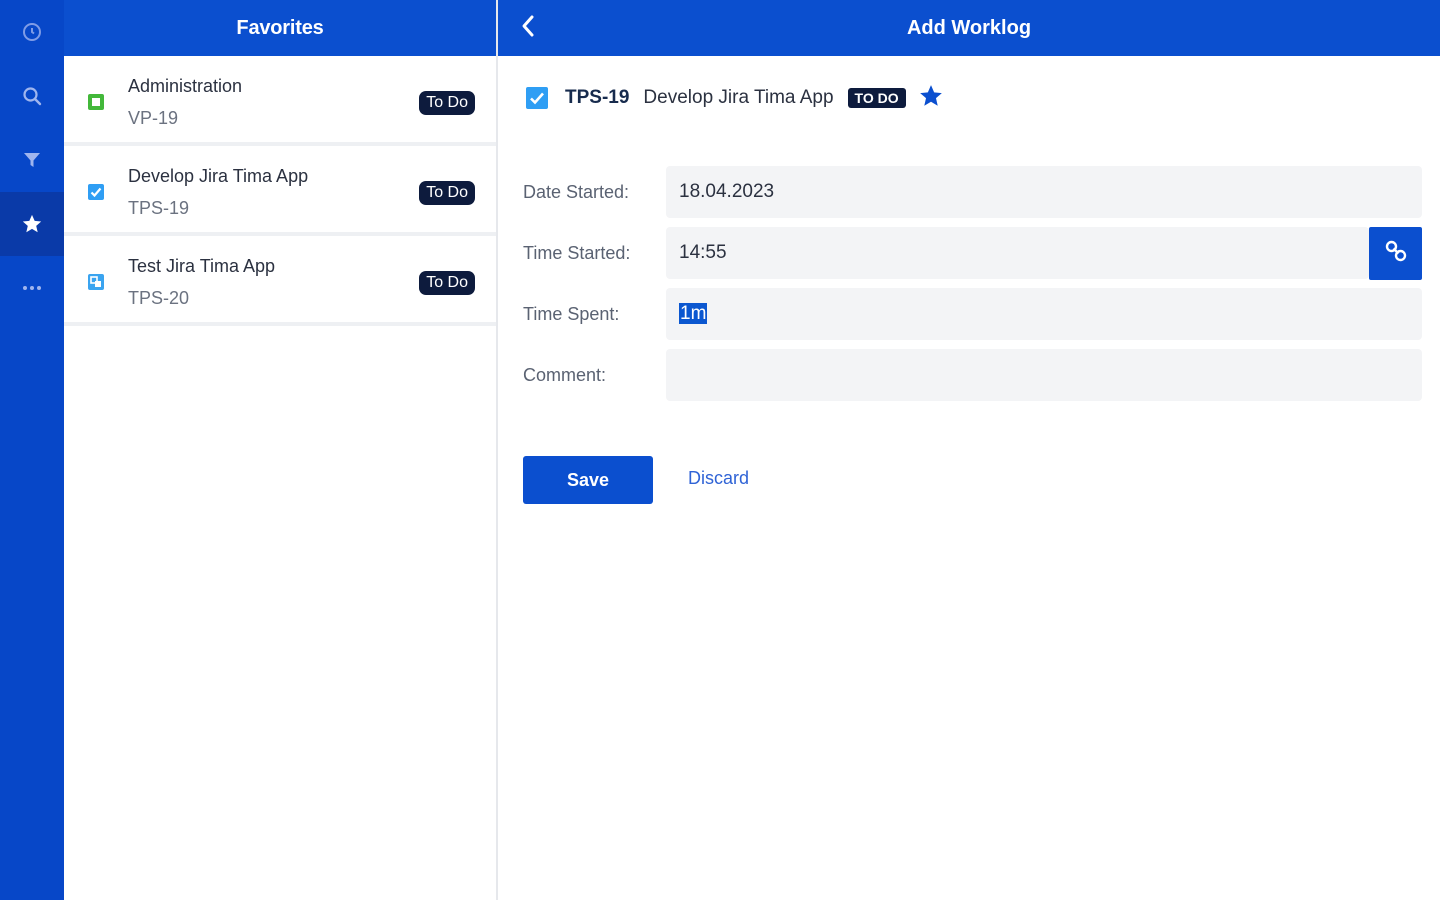  Describe the element at coordinates (577, 253) in the screenshot. I see `time-started-label: Time Started:` at that location.